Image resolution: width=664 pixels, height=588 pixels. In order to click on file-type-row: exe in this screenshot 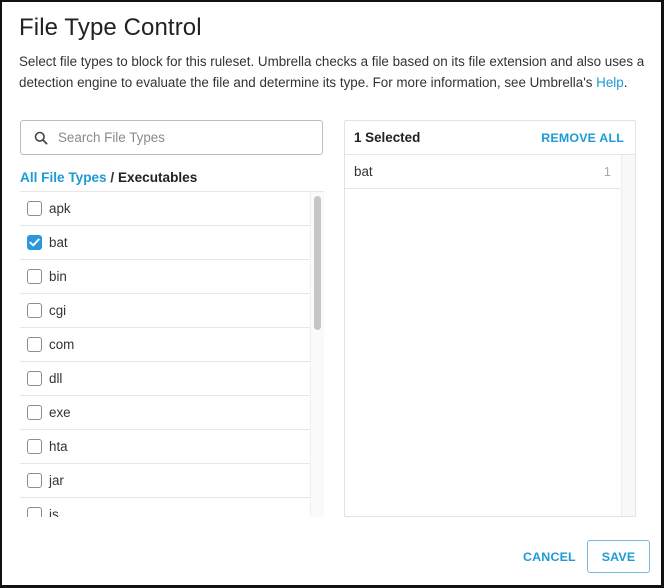, I will do `click(165, 413)`.